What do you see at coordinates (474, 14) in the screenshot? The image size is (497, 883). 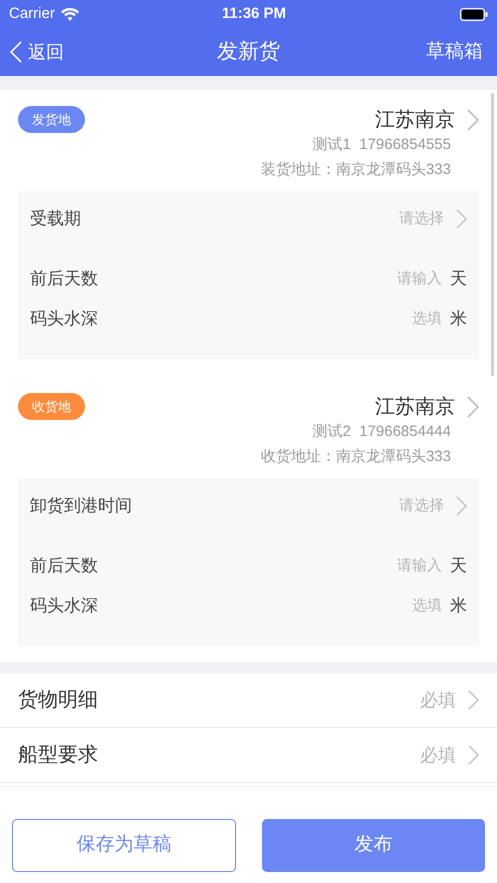 I see `battery-icon` at bounding box center [474, 14].